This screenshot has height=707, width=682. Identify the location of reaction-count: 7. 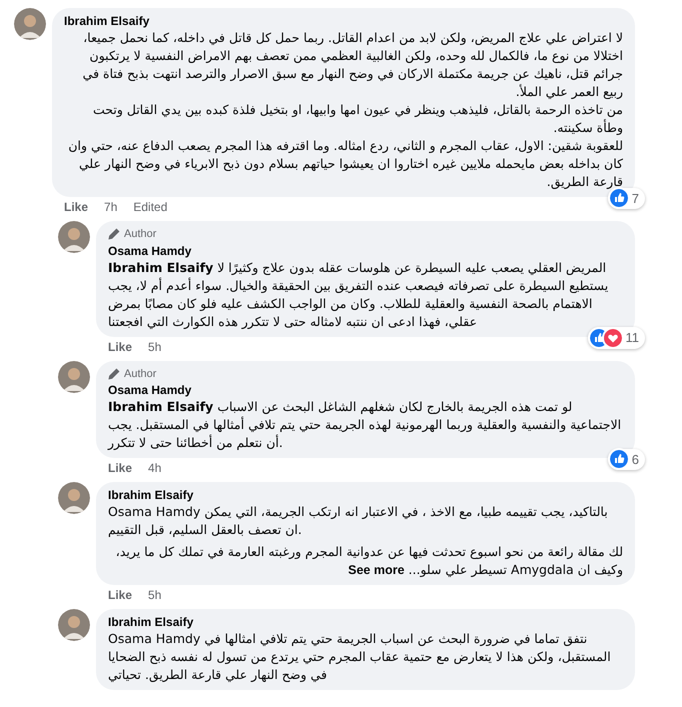
(626, 198).